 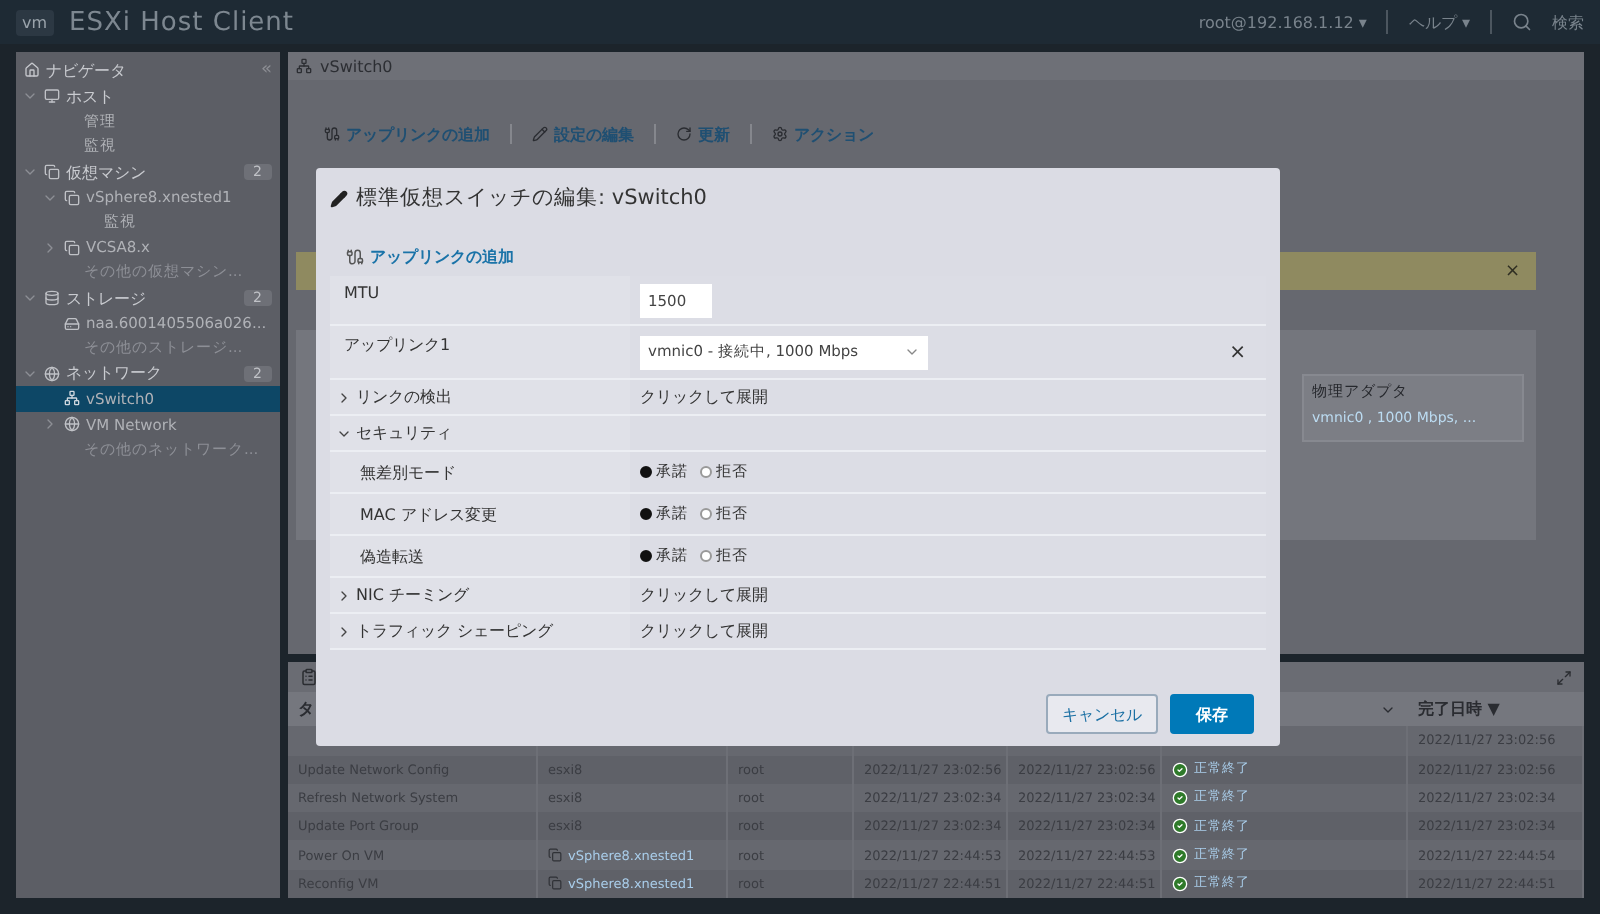 What do you see at coordinates (427, 514) in the screenshot?
I see `field-label: MAC アドレス変更` at bounding box center [427, 514].